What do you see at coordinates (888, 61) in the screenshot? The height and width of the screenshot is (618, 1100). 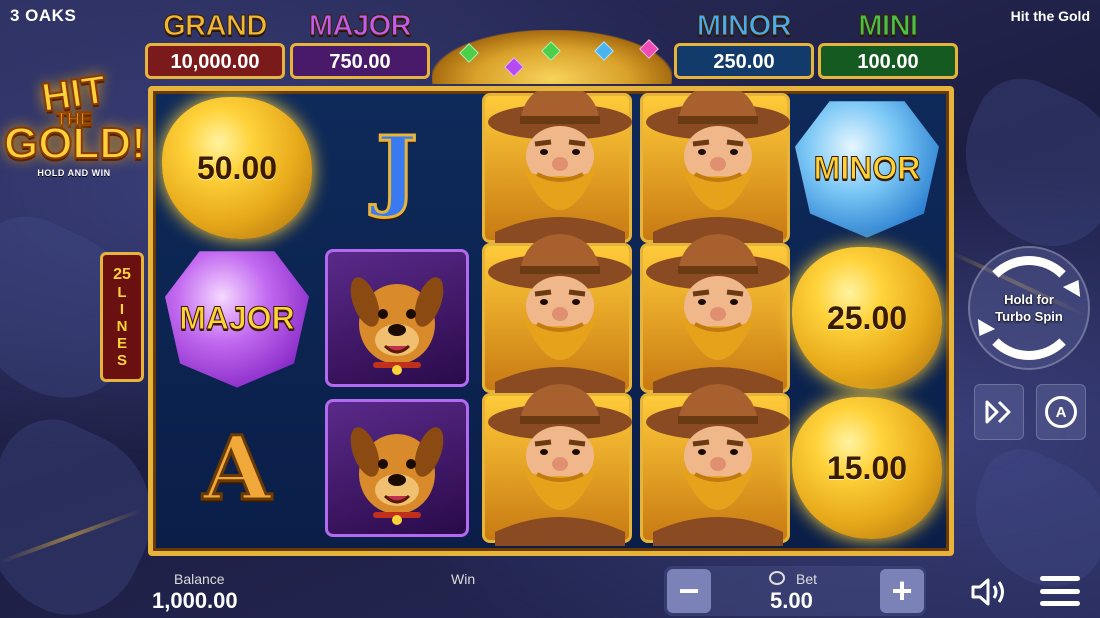 I see `jackpot-value: 100.00` at bounding box center [888, 61].